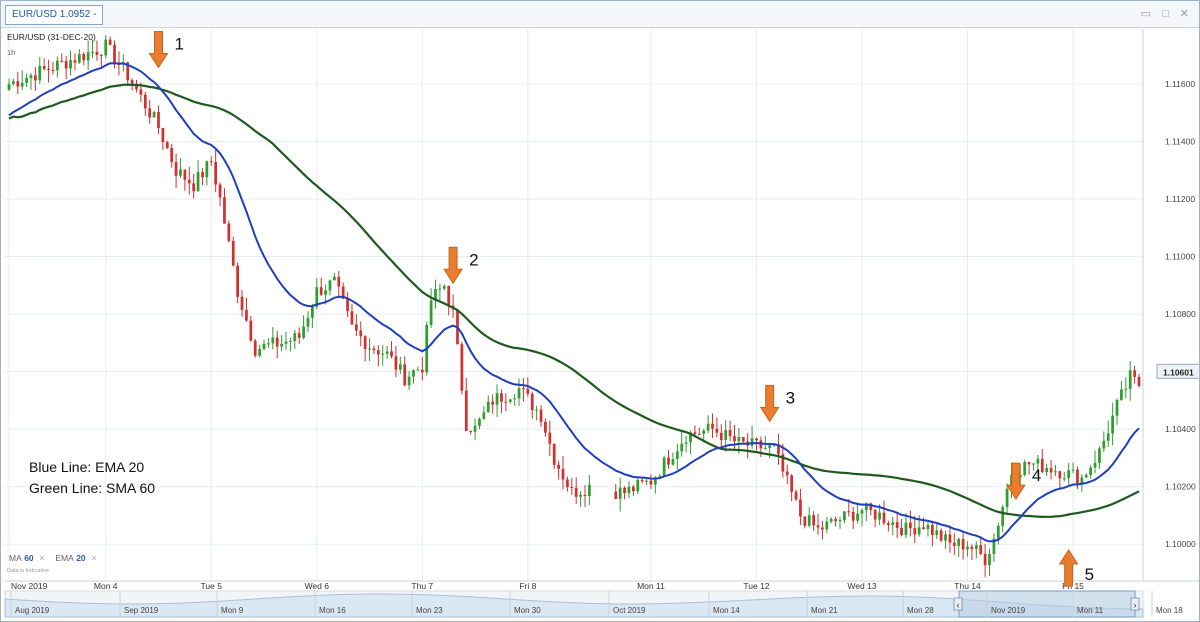  What do you see at coordinates (861, 586) in the screenshot?
I see `x-tick-label: Wed 13` at bounding box center [861, 586].